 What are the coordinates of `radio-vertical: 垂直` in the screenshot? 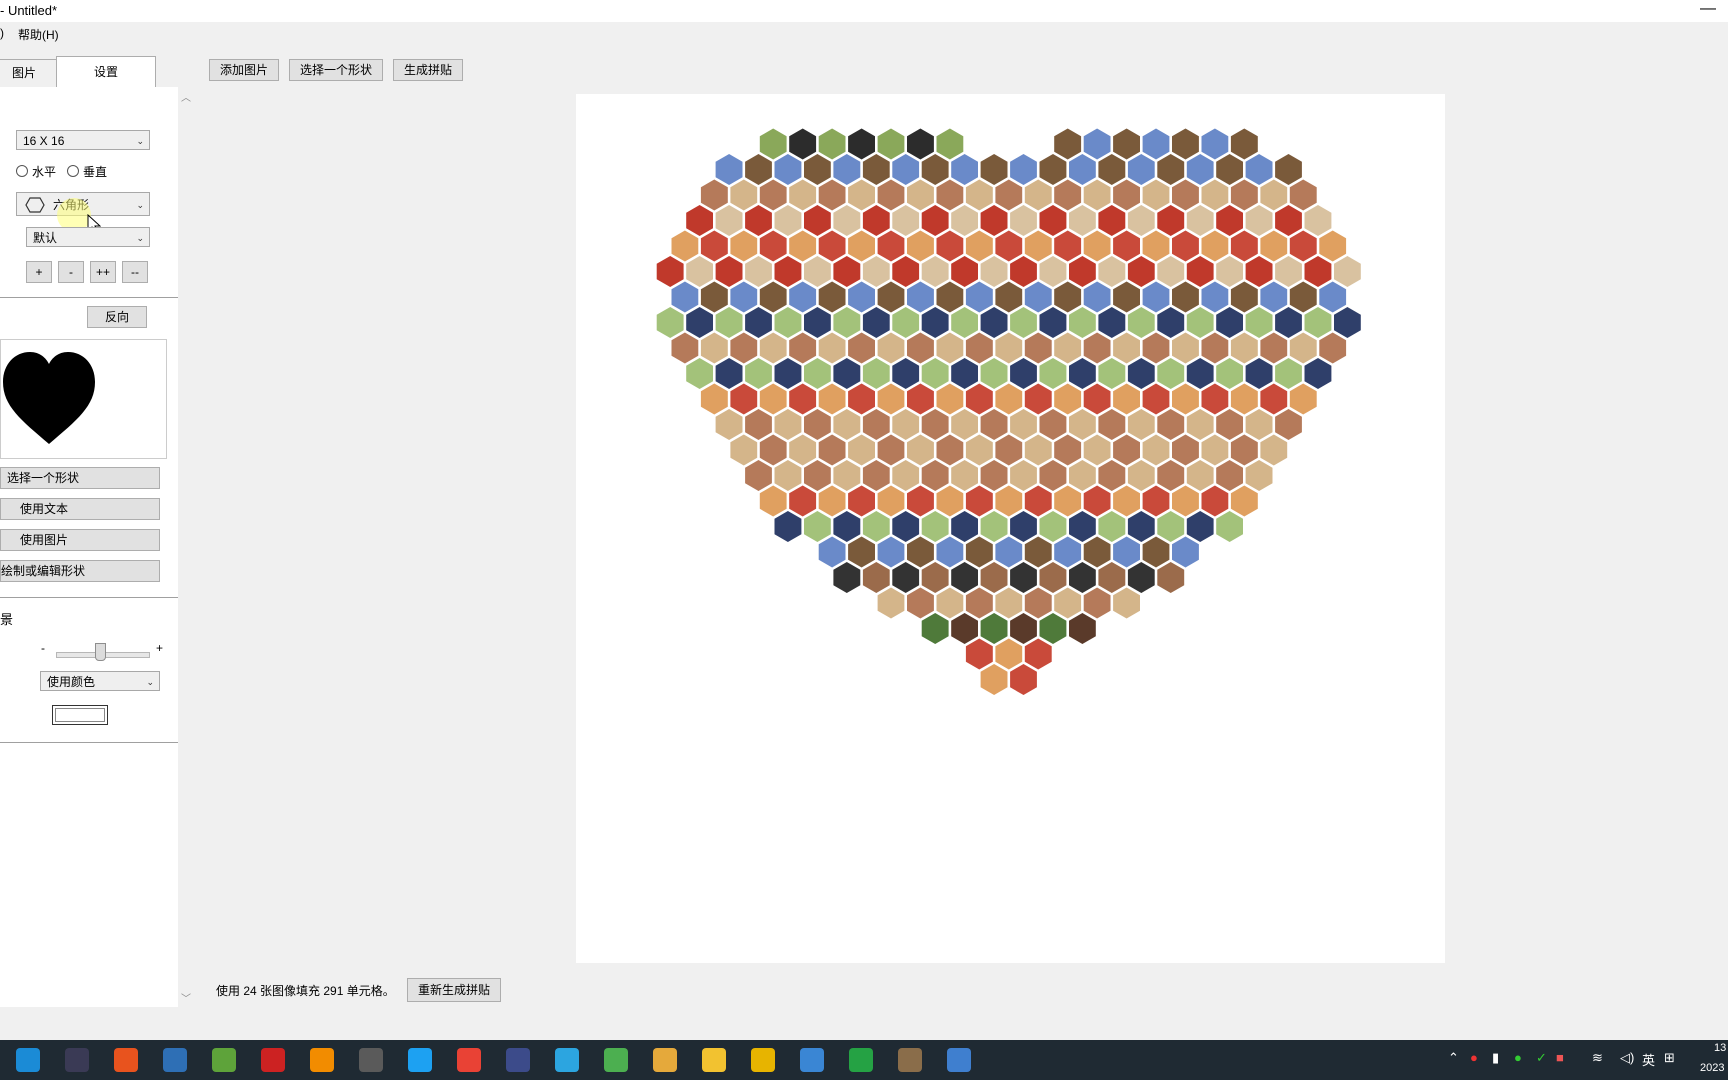 It's located at (87, 171).